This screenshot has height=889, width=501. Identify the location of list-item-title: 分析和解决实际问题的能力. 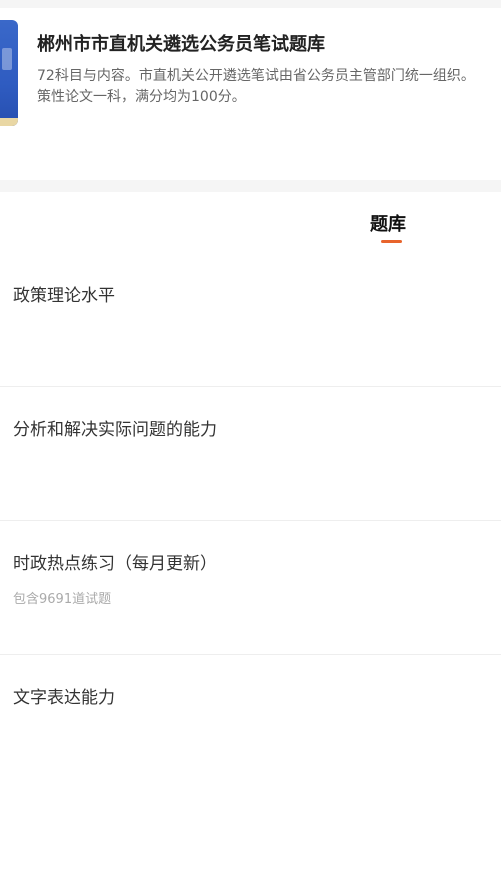
(115, 430).